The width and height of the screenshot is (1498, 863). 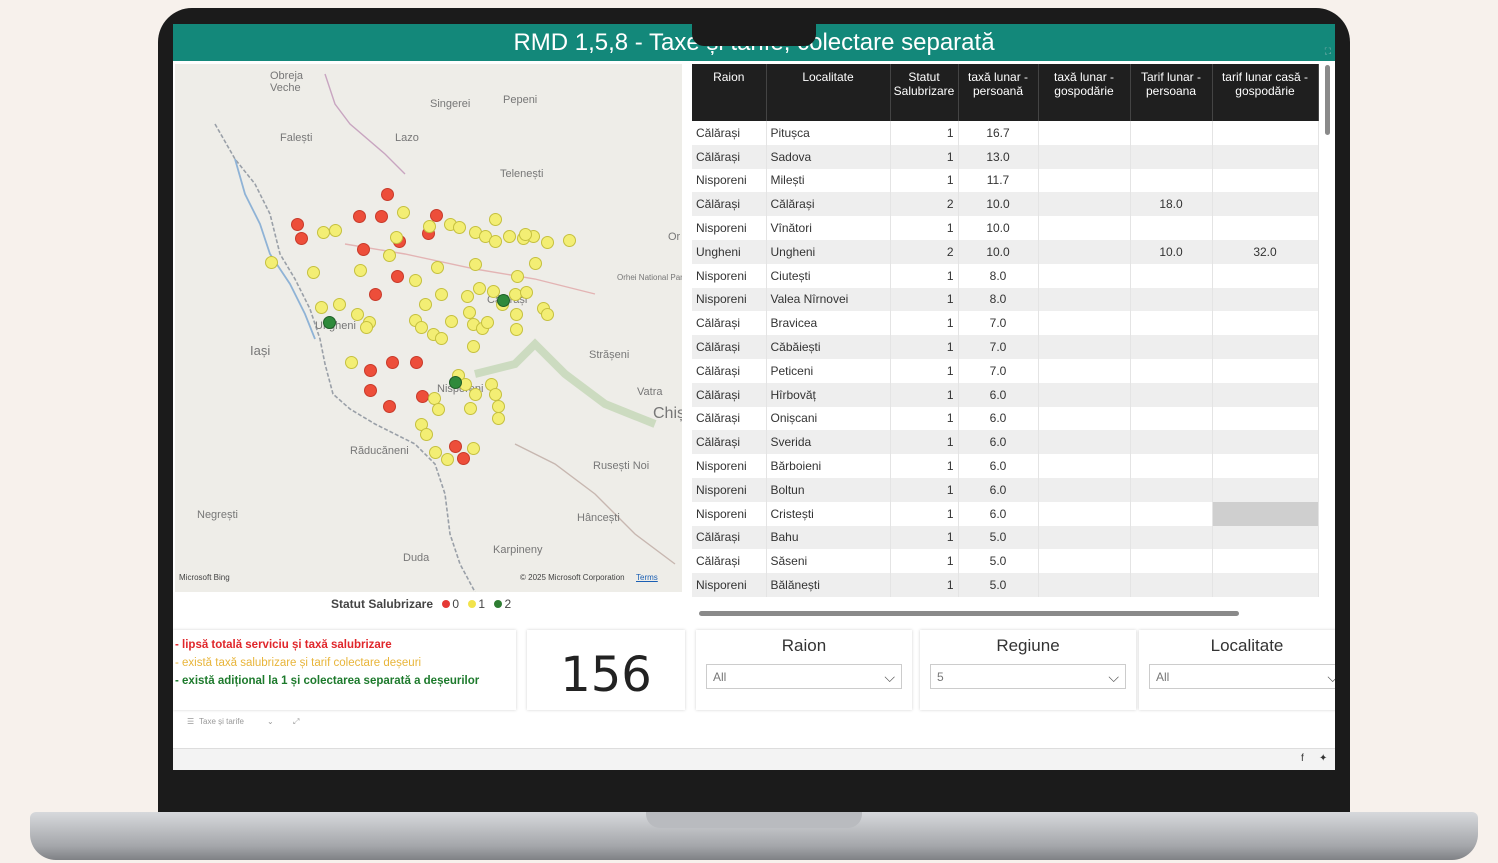 I want to click on table-row: Nisporeni Boltun 1 6.0, so click(x=1005, y=489).